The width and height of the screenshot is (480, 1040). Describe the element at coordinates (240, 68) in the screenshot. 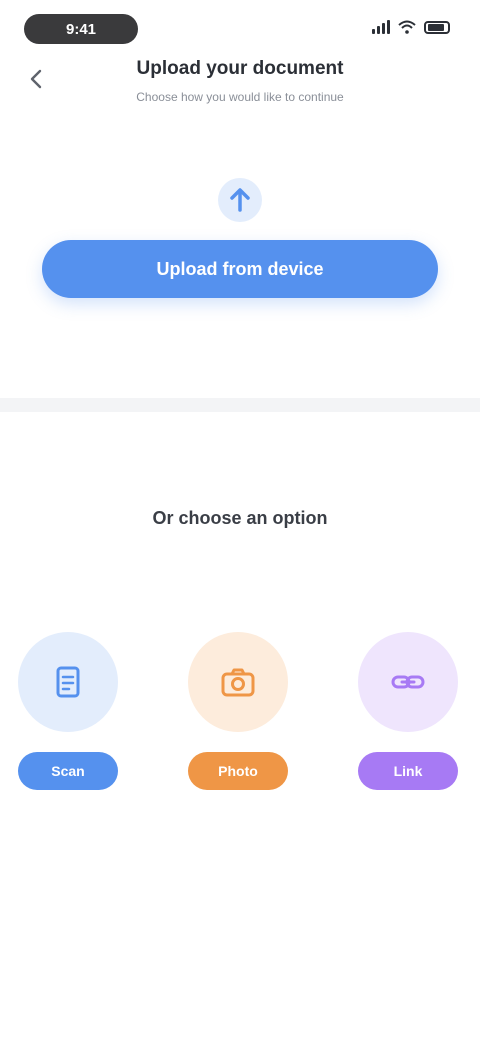

I see `page-title: Upload your document` at that location.